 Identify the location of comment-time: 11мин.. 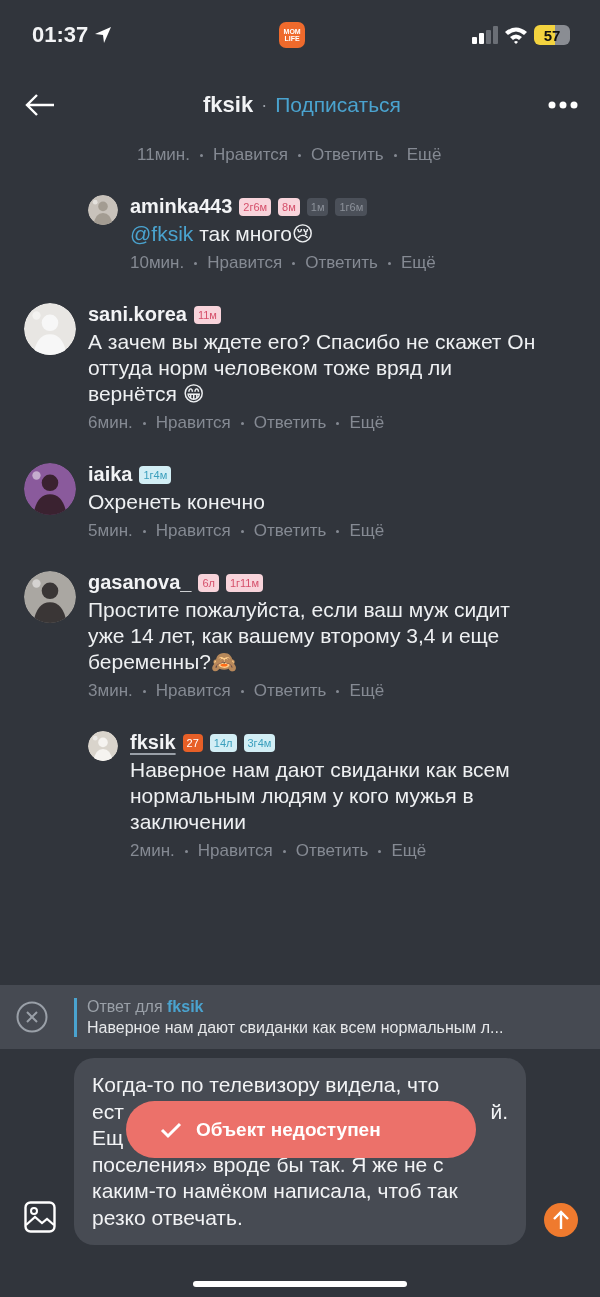
(163, 155).